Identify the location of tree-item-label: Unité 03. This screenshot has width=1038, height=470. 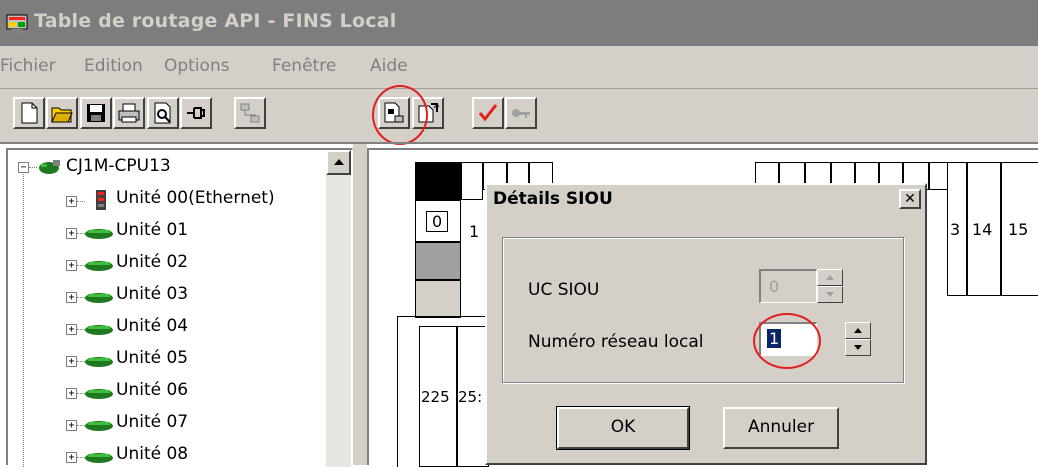
(152, 294).